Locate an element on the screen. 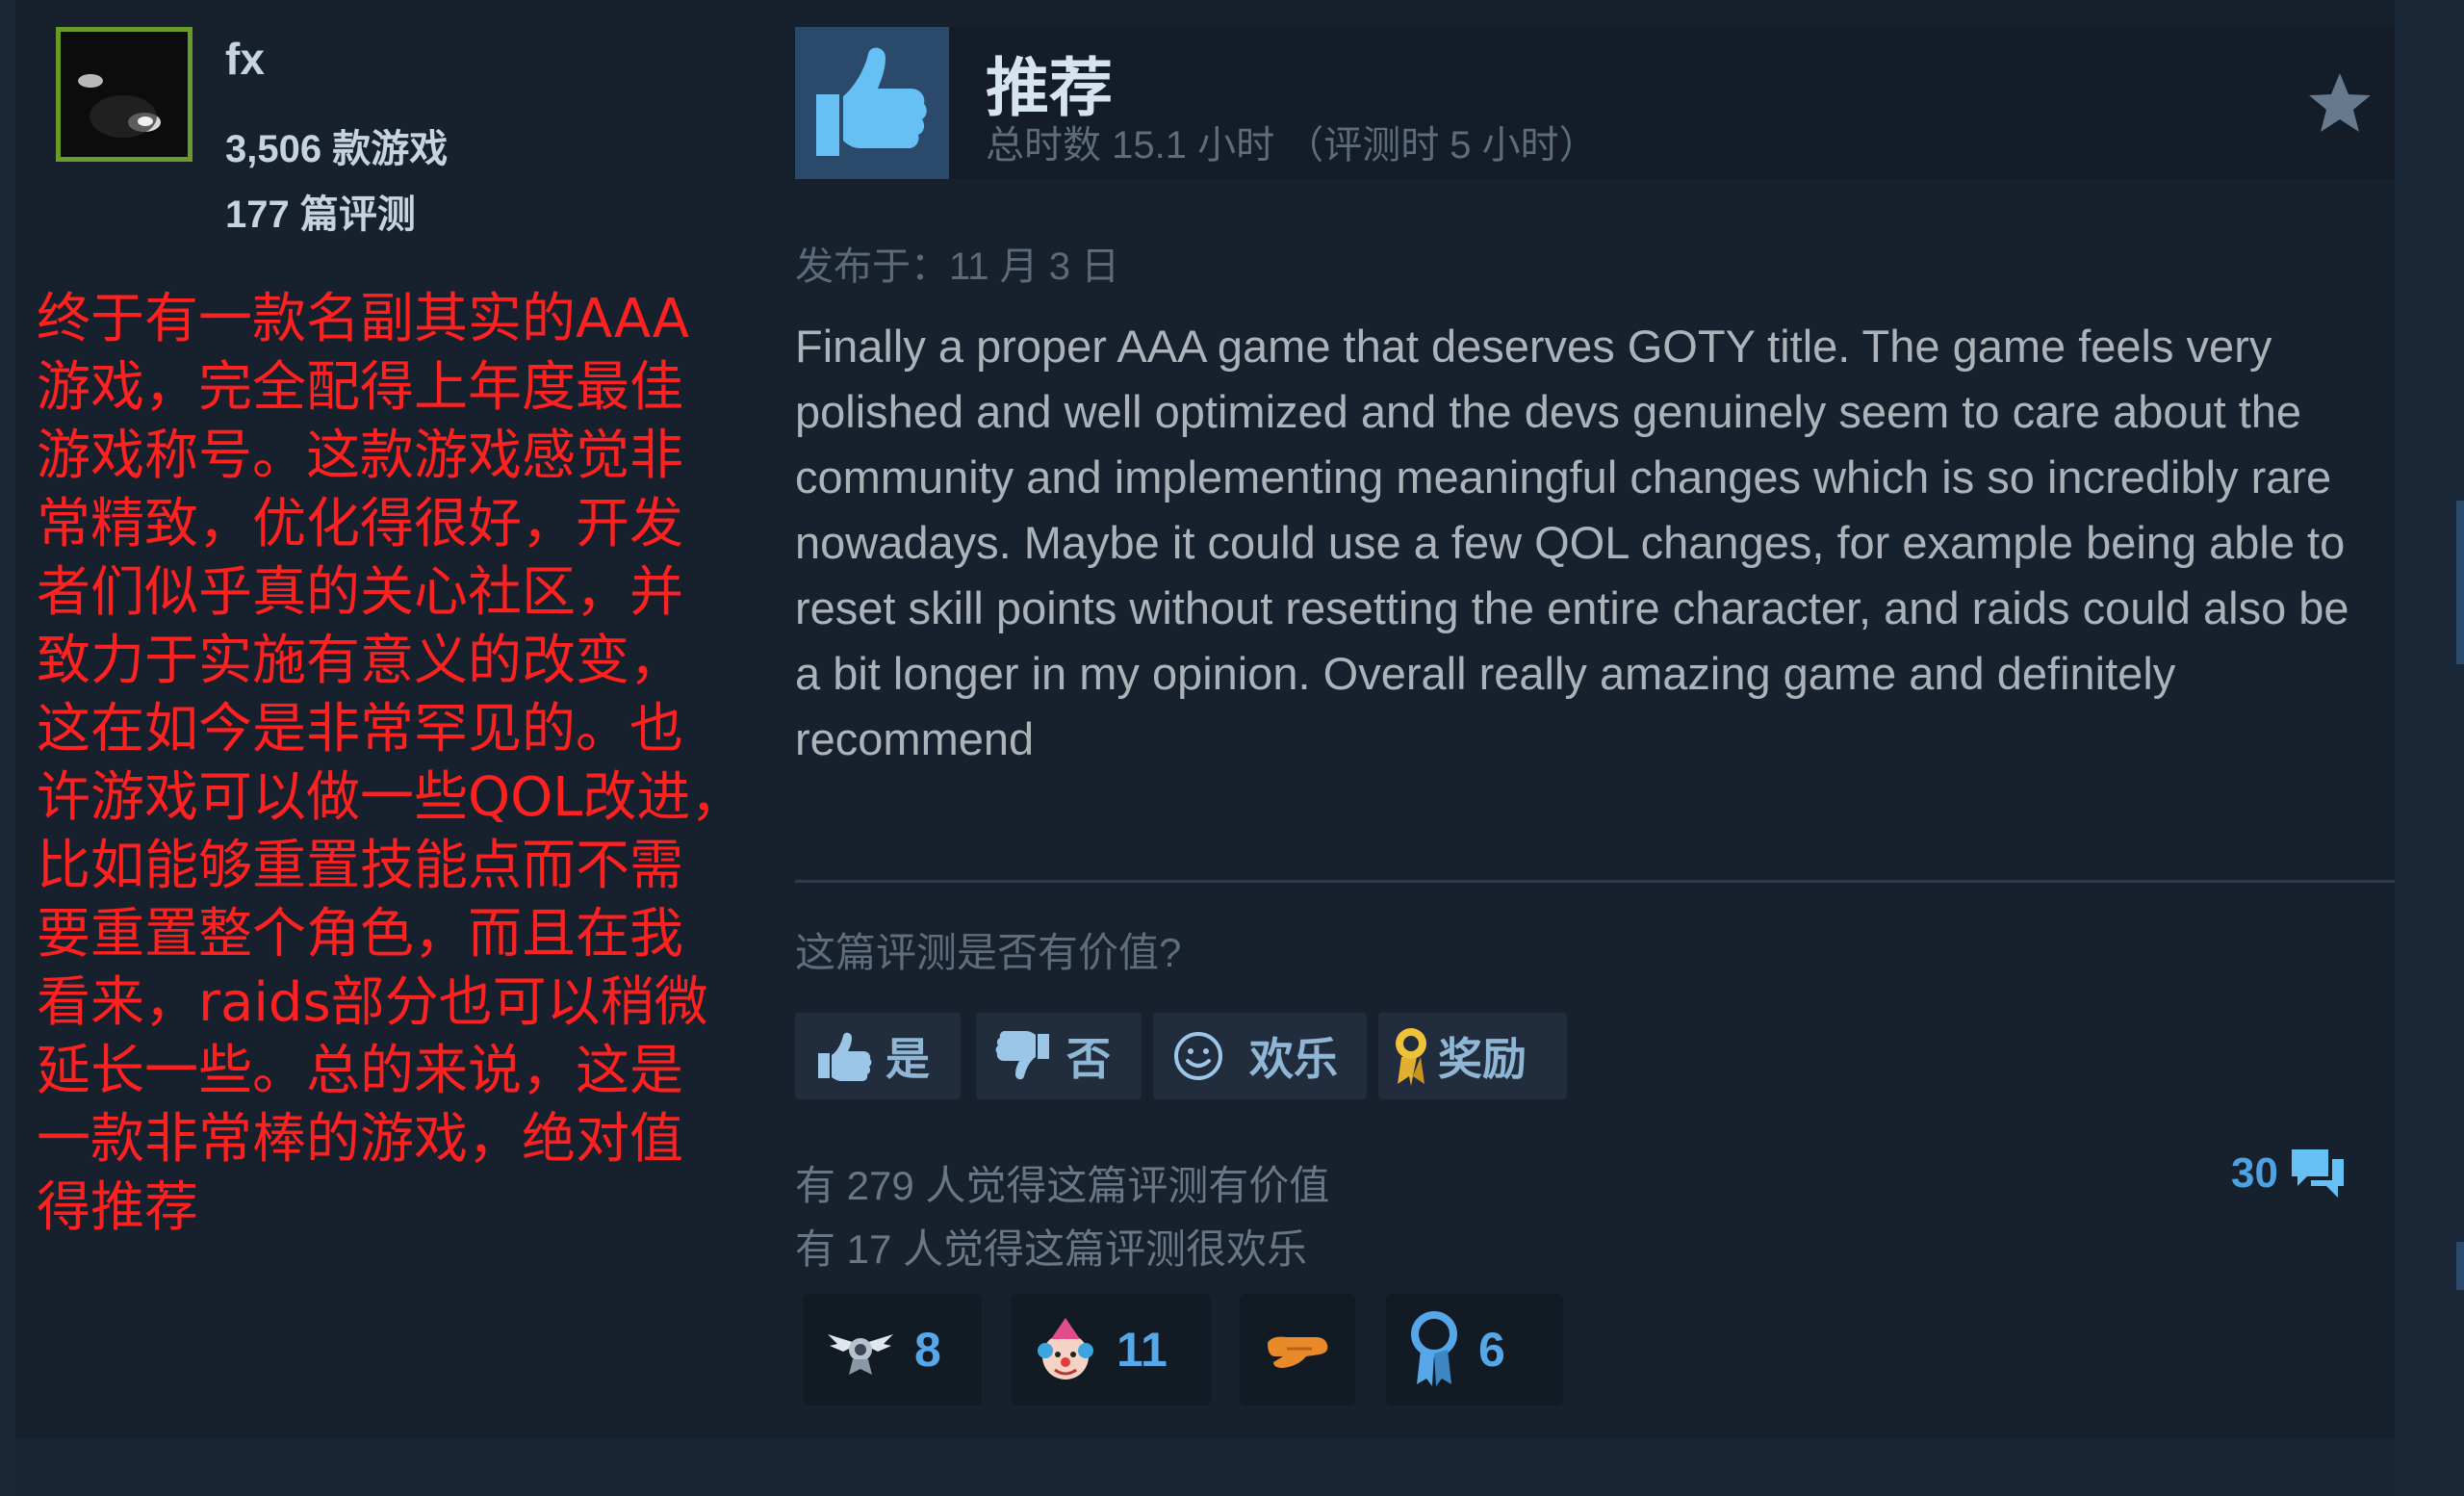  helpful-question: 这篇评测是否有价值? is located at coordinates (988, 953).